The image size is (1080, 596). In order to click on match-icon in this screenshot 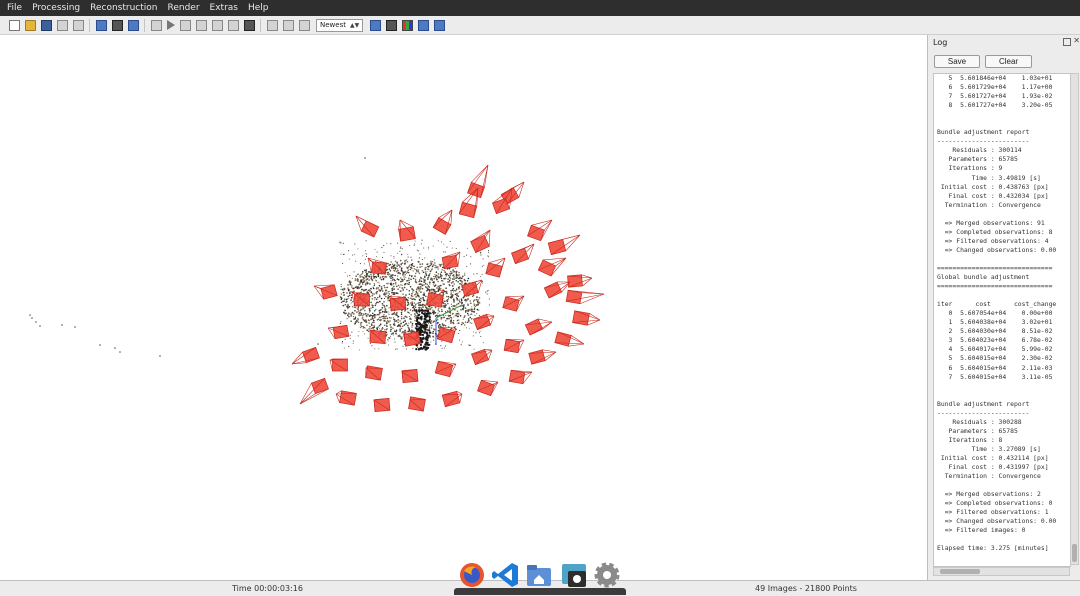, I will do `click(272, 25)`.